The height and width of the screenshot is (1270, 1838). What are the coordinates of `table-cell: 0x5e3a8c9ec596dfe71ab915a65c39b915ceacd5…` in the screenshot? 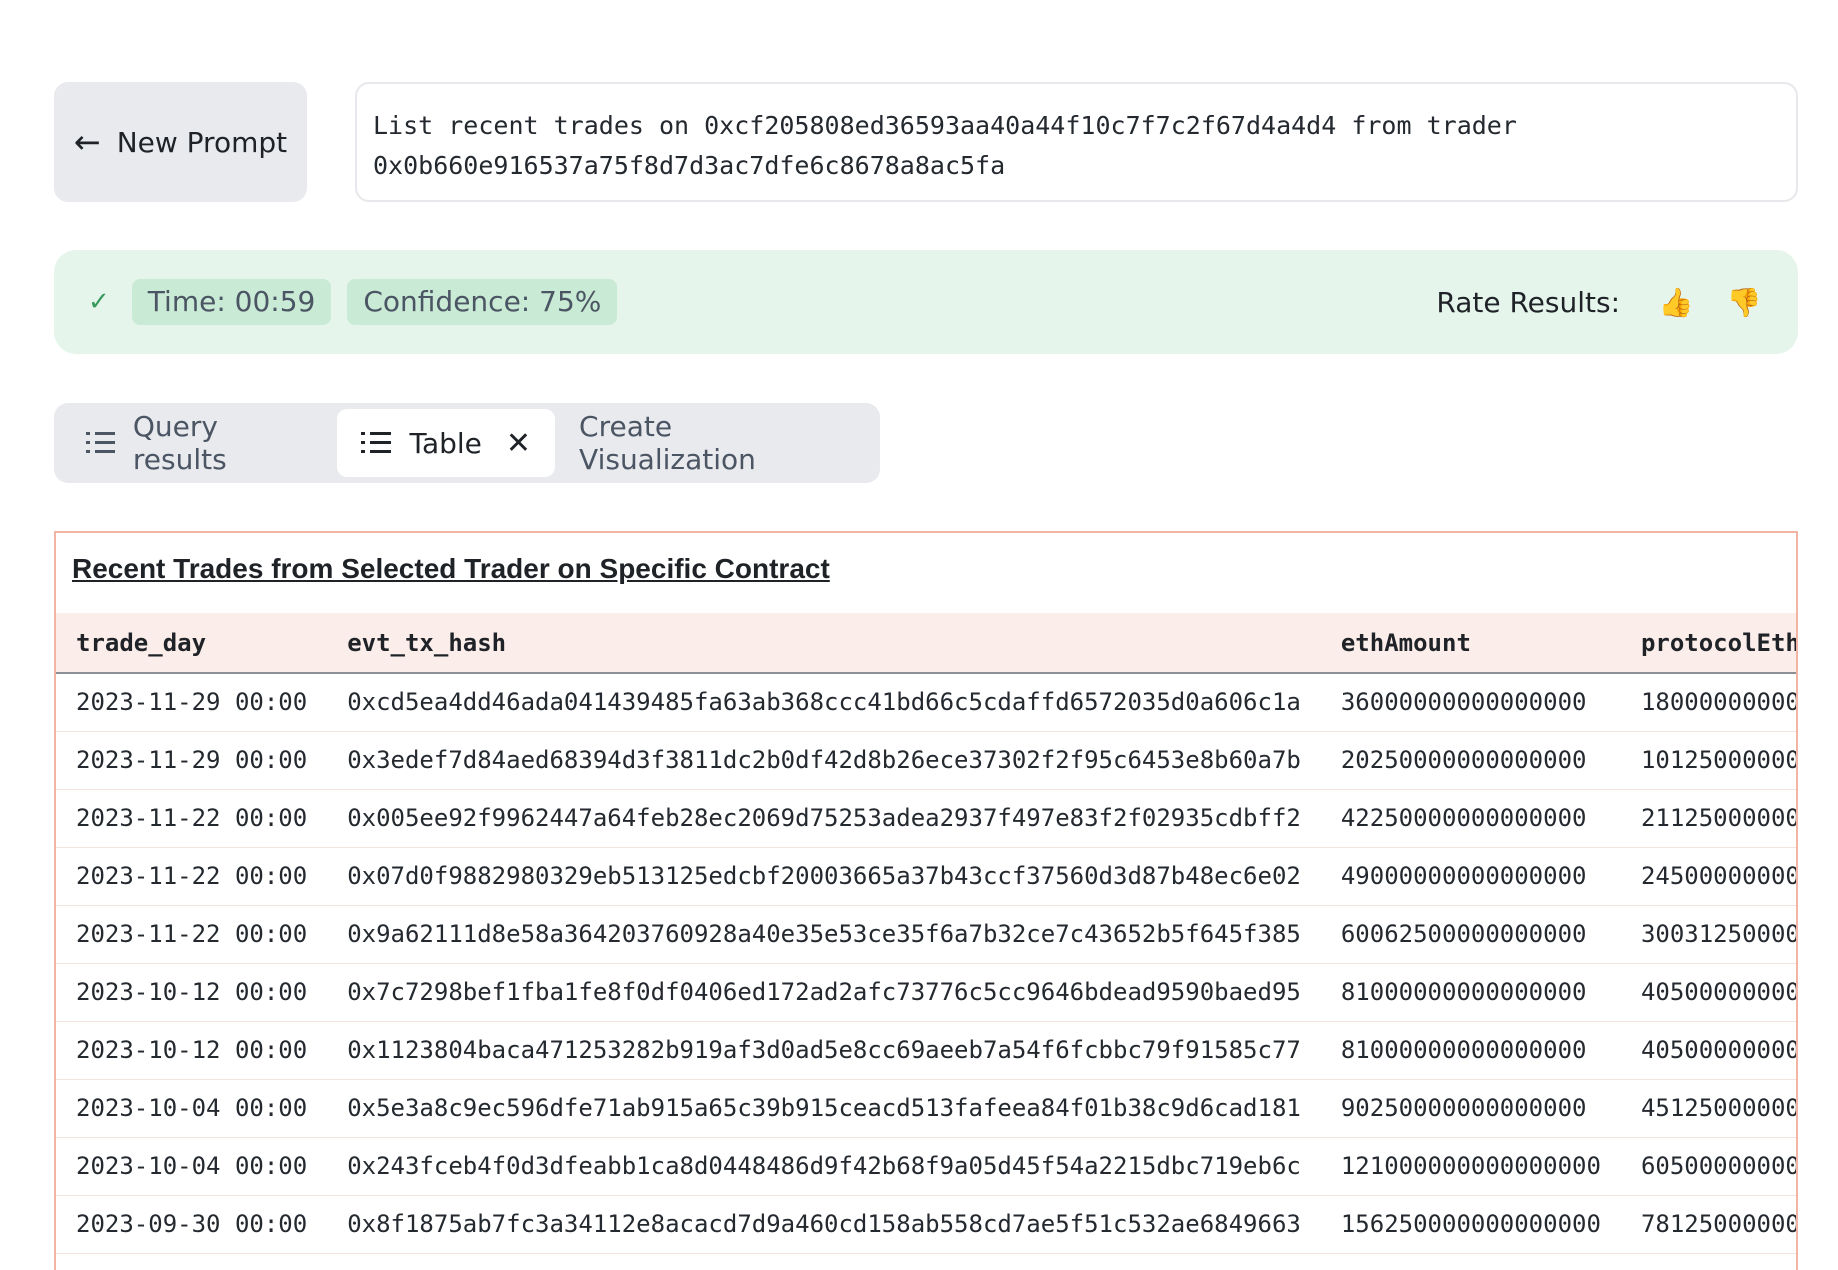 It's located at (824, 1108).